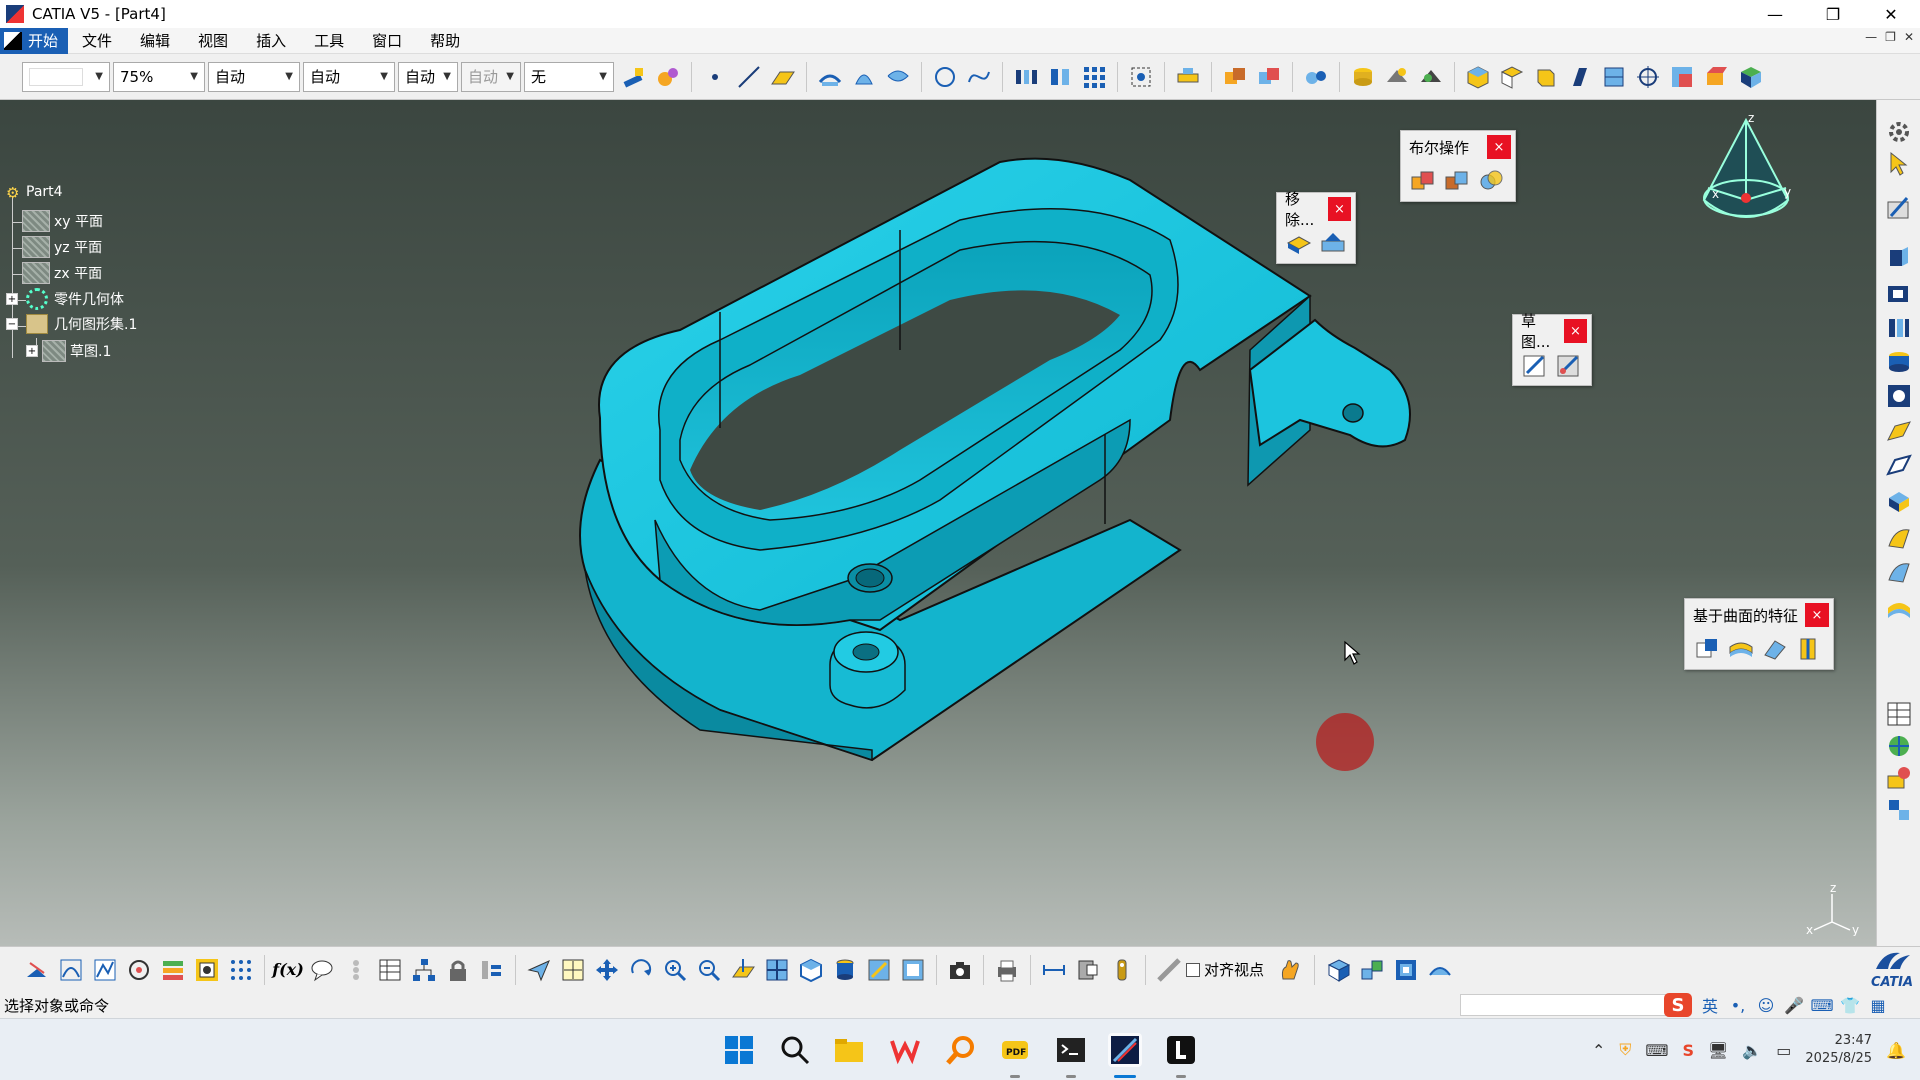 The image size is (1920, 1080). Describe the element at coordinates (1656, 1050) in the screenshot. I see `ime-tray-icon: ⌨` at that location.